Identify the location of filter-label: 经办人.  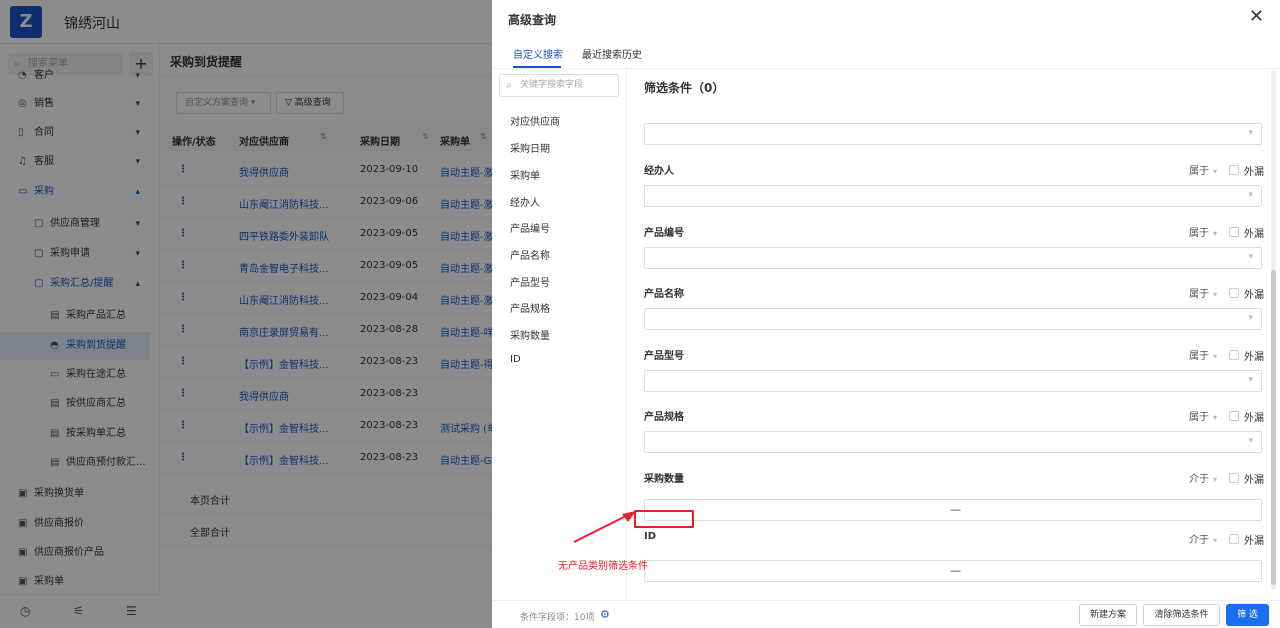
(659, 171).